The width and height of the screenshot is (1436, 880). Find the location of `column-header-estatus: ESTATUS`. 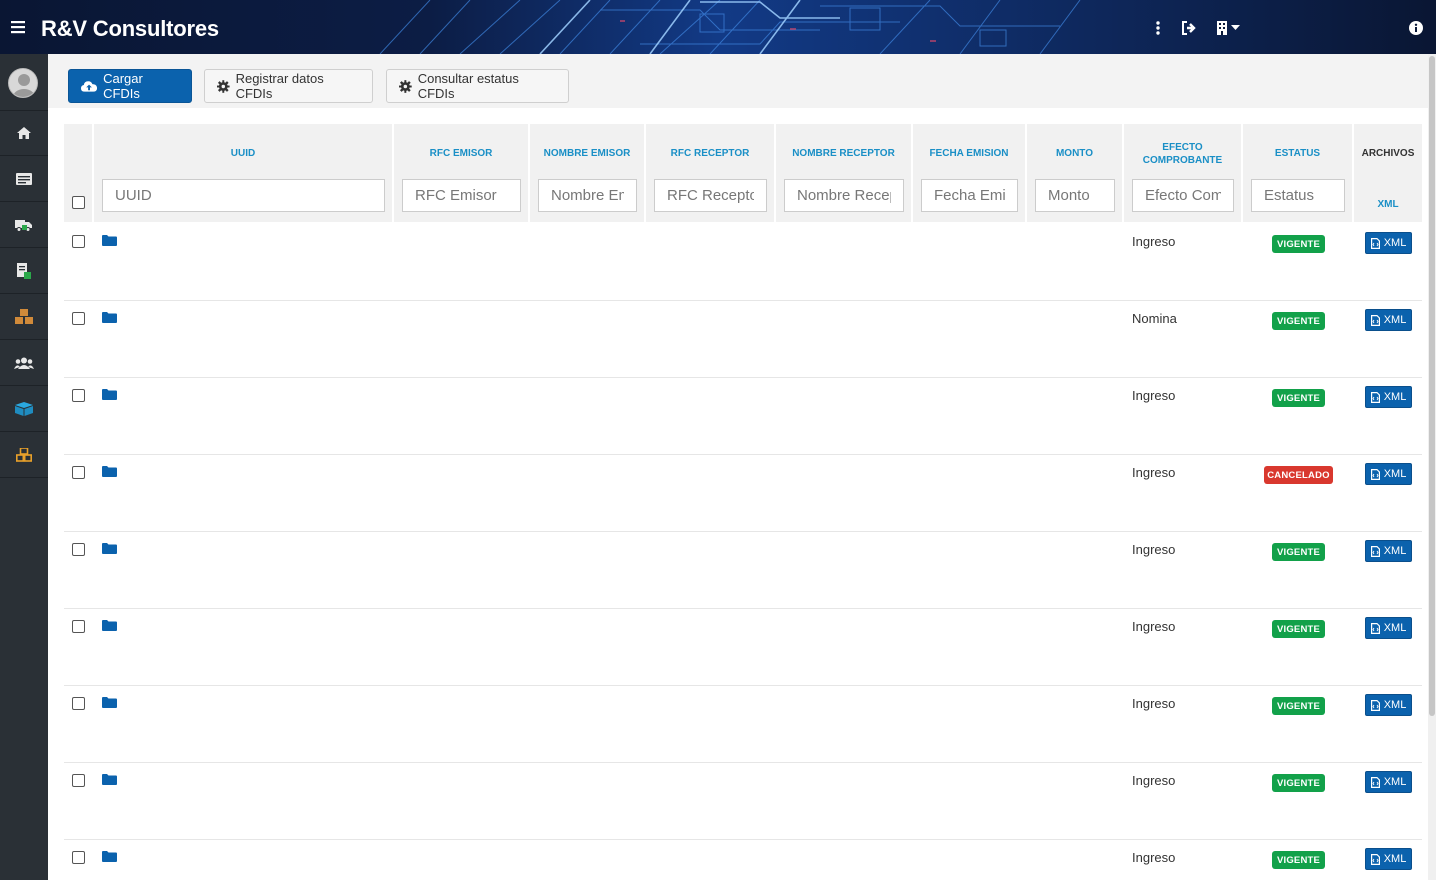

column-header-estatus: ESTATUS is located at coordinates (1297, 146).